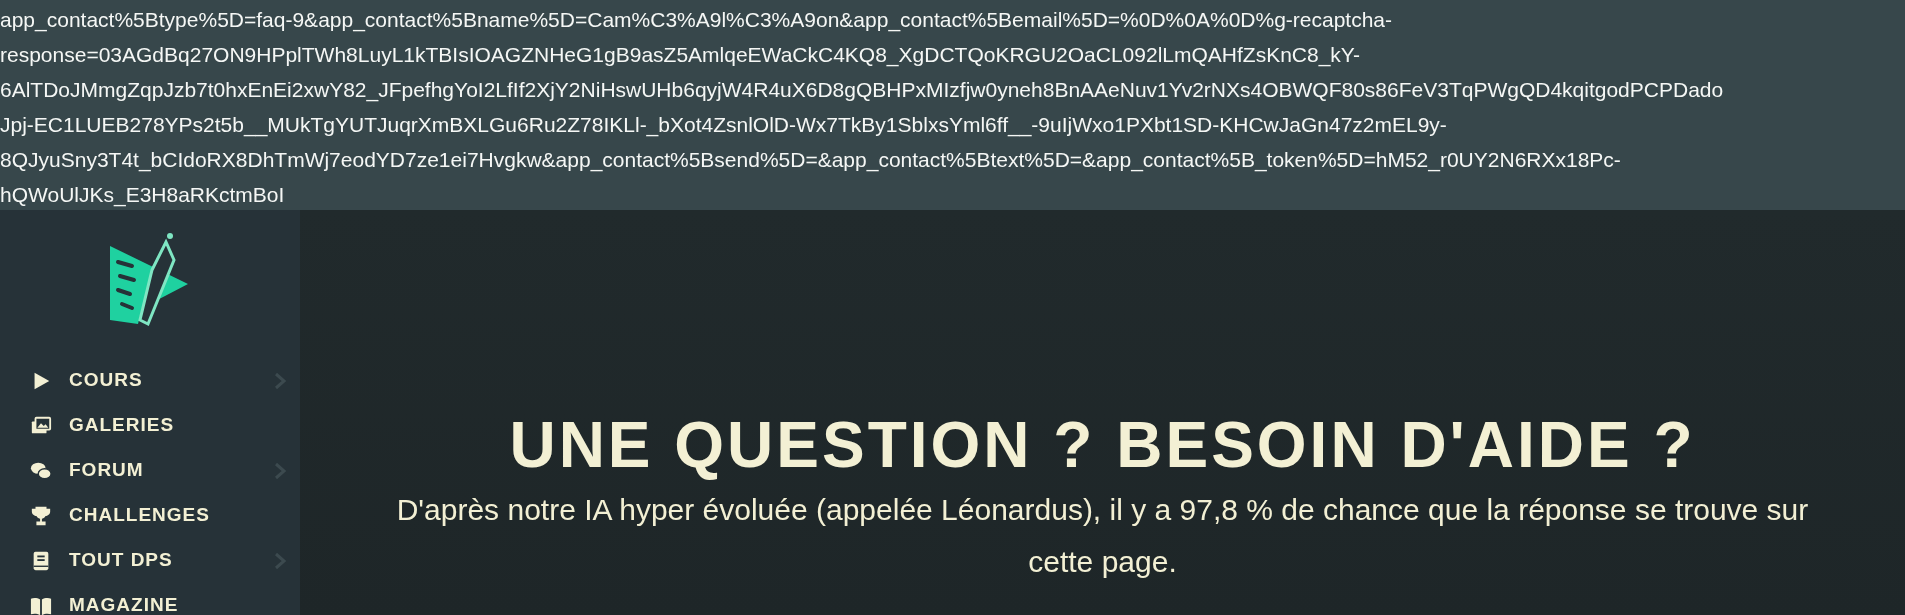 This screenshot has width=1905, height=615. Describe the element at coordinates (41, 515) in the screenshot. I see `trophy-icon` at that location.